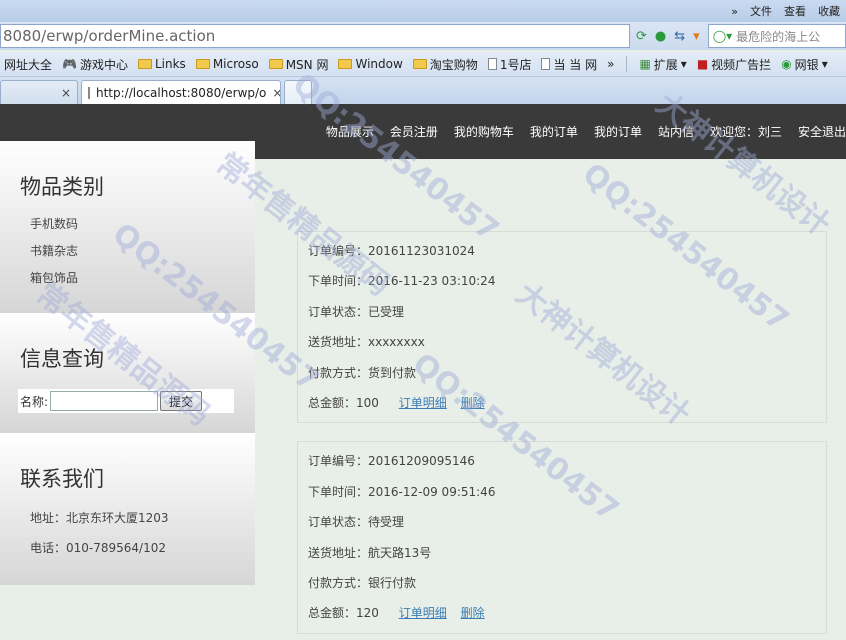  I want to click on nav-welcome: 欢迎您：刘三, so click(745, 132).